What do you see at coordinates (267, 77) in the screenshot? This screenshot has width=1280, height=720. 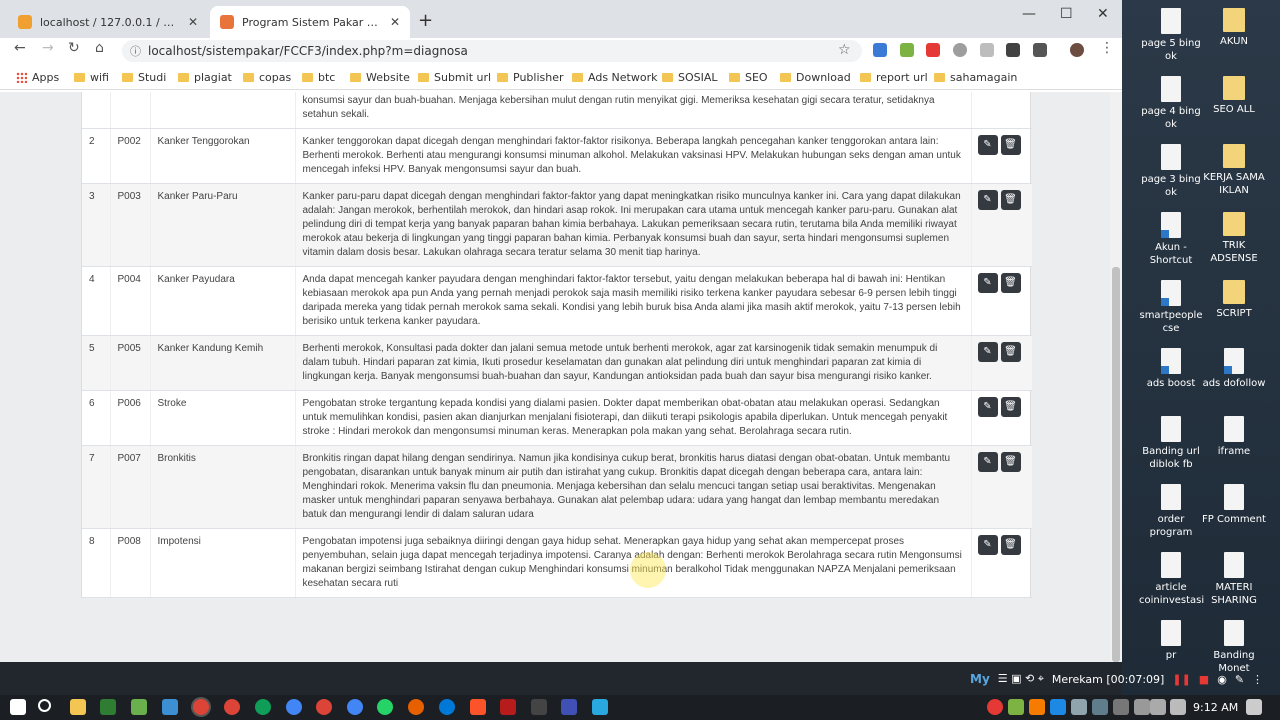 I see `bookmark-item: copas` at bounding box center [267, 77].